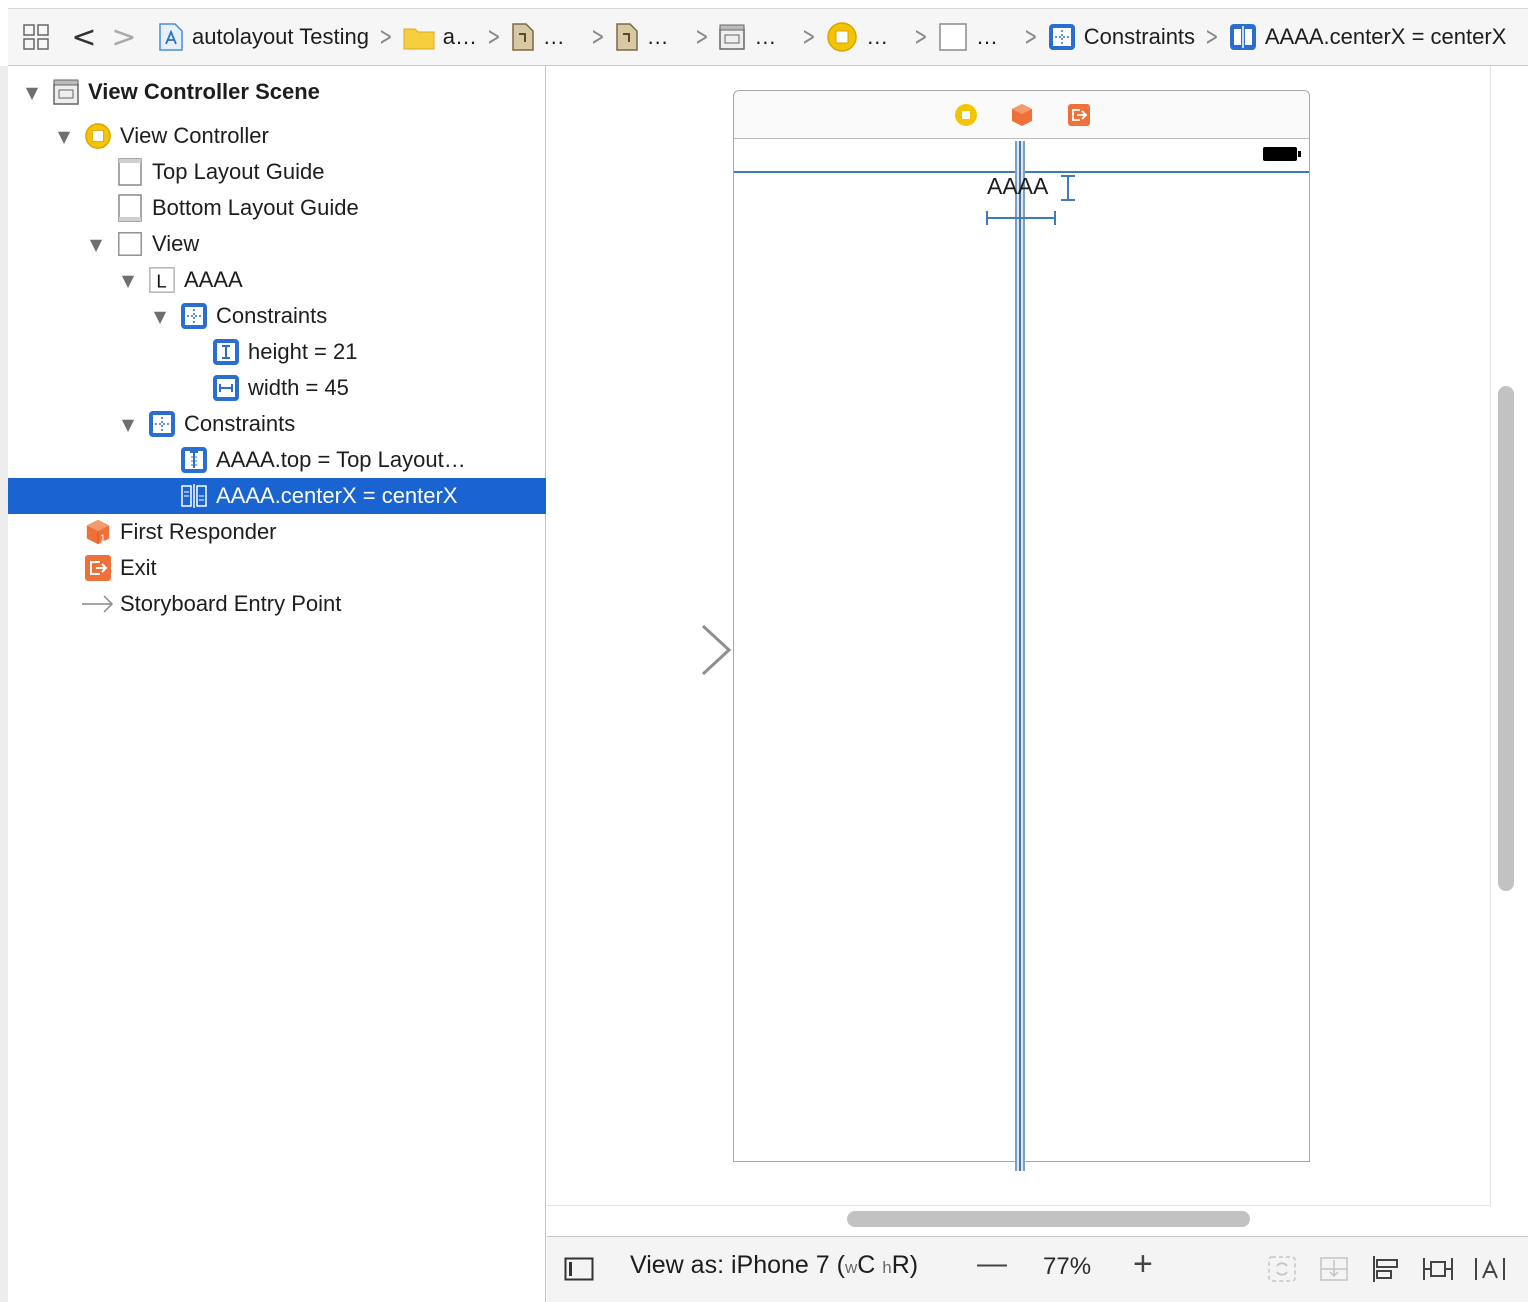 Image resolution: width=1528 pixels, height=1302 pixels. I want to click on outline-item-label: Exit, so click(138, 567).